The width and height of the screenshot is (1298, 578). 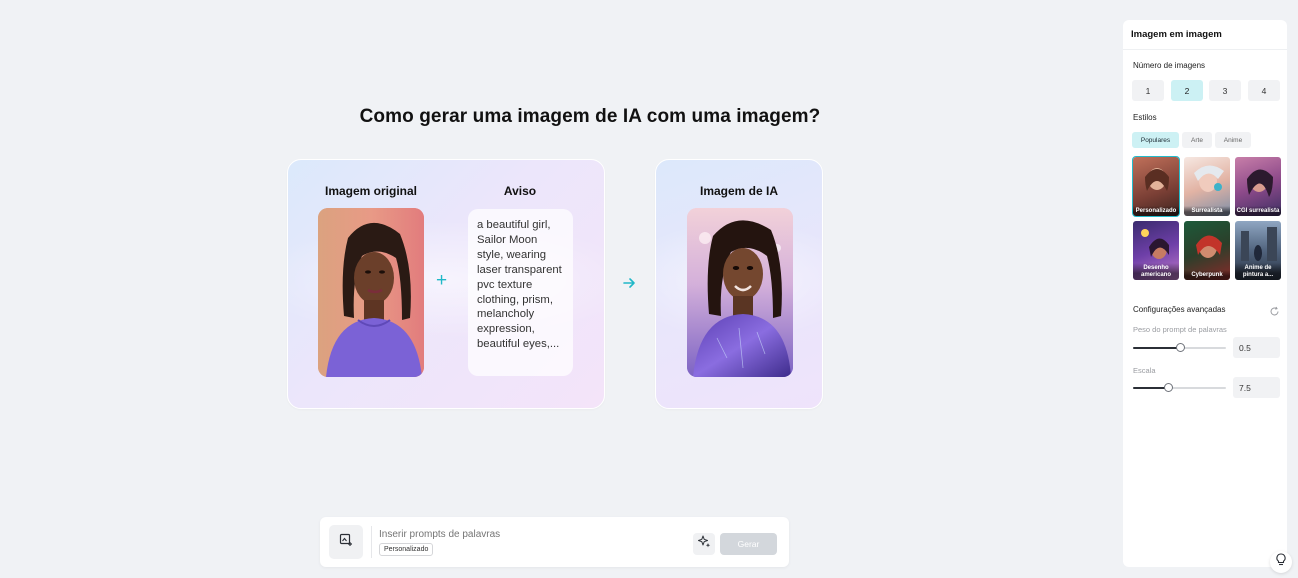 I want to click on weight-slider-fill, so click(x=1156, y=348).